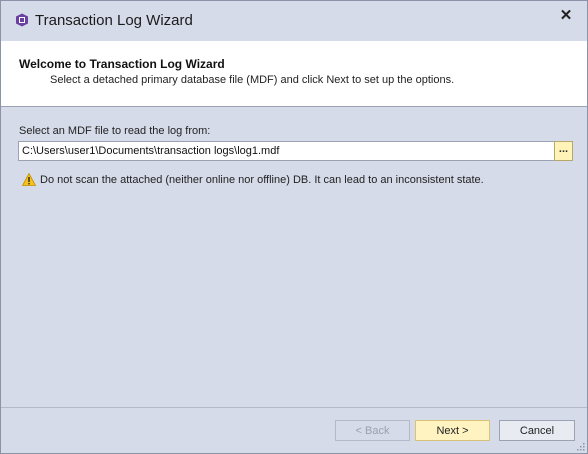  I want to click on title-bar: Transaction Log Wizard ✕, so click(294, 21).